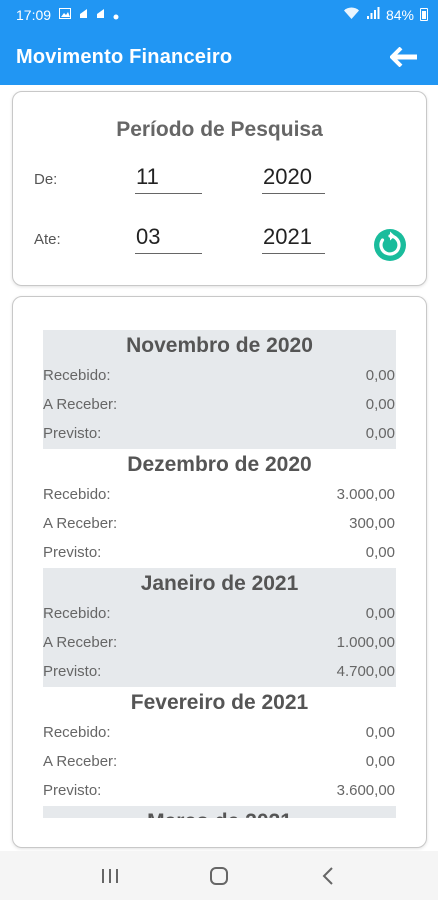  Describe the element at coordinates (373, 14) in the screenshot. I see `signal-icon` at that location.